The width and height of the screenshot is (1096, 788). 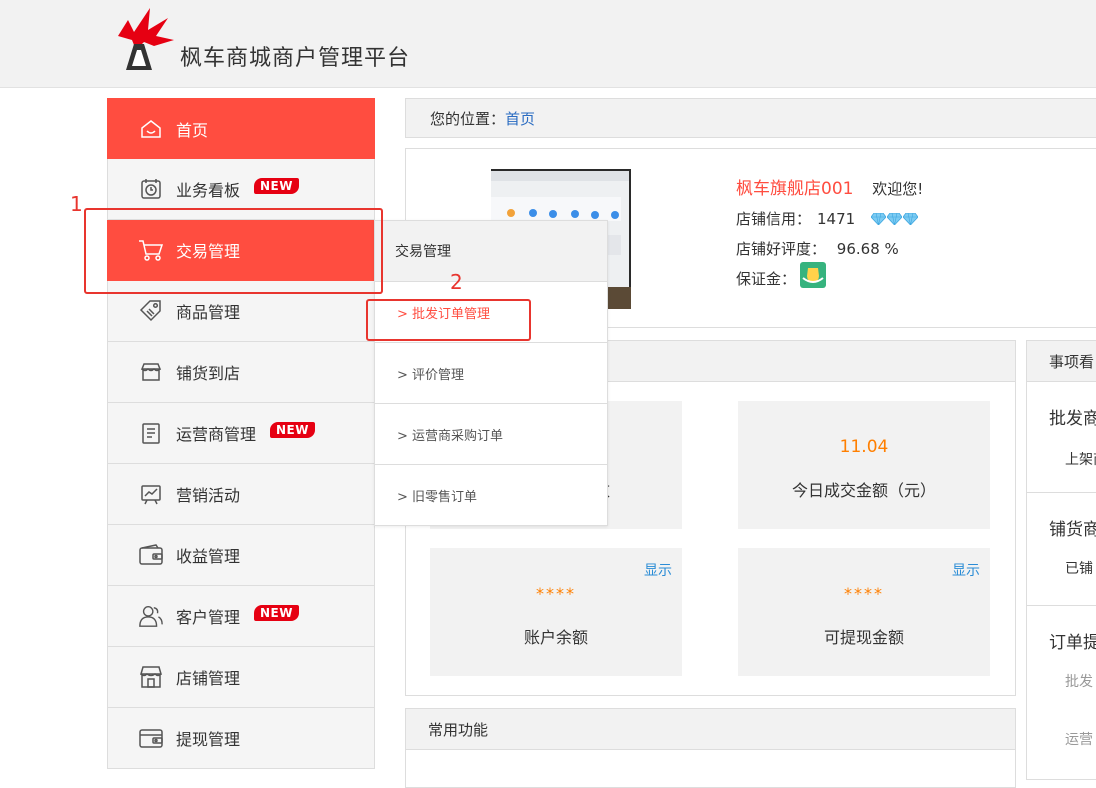 I want to click on maple-logo-icon, so click(x=146, y=39).